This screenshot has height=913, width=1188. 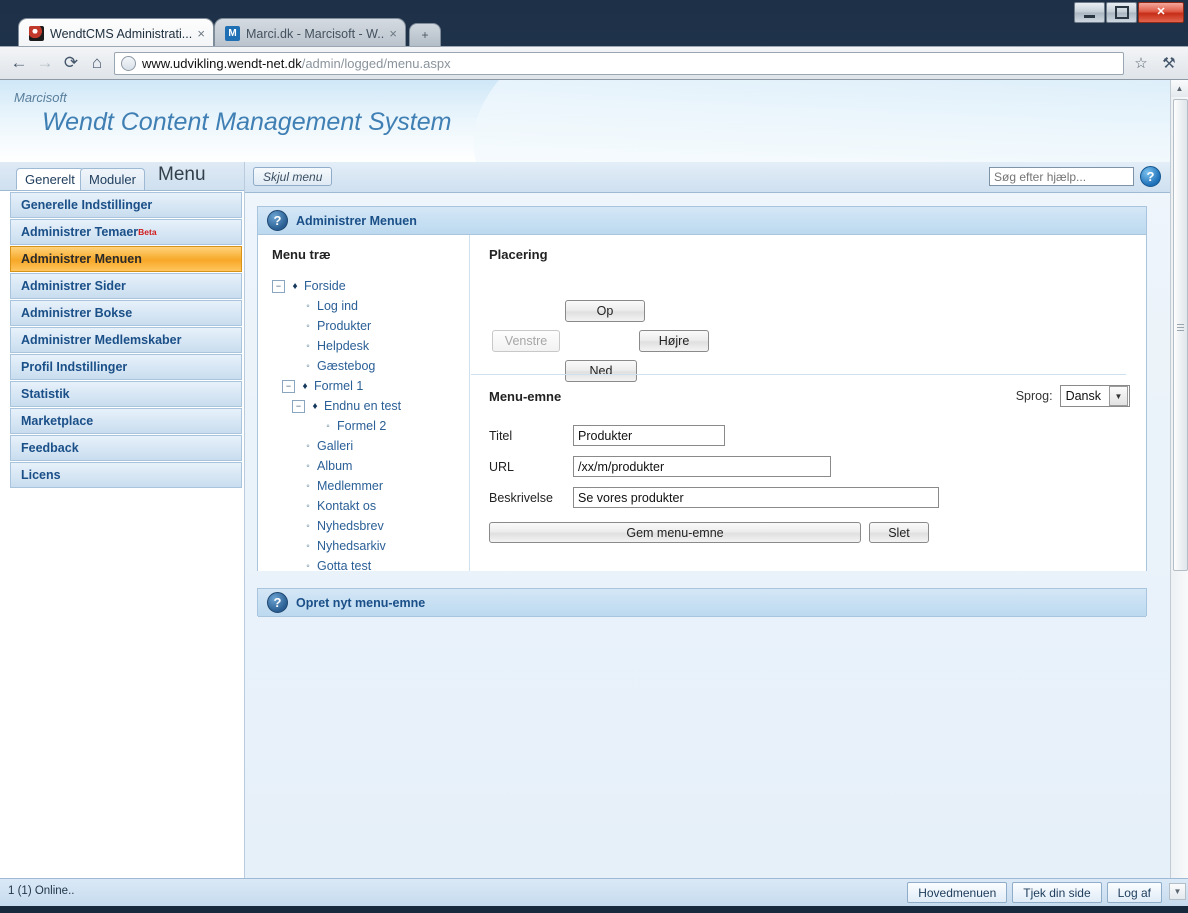 What do you see at coordinates (370, 286) in the screenshot?
I see `tree-node-forside: − ♦ Forside` at bounding box center [370, 286].